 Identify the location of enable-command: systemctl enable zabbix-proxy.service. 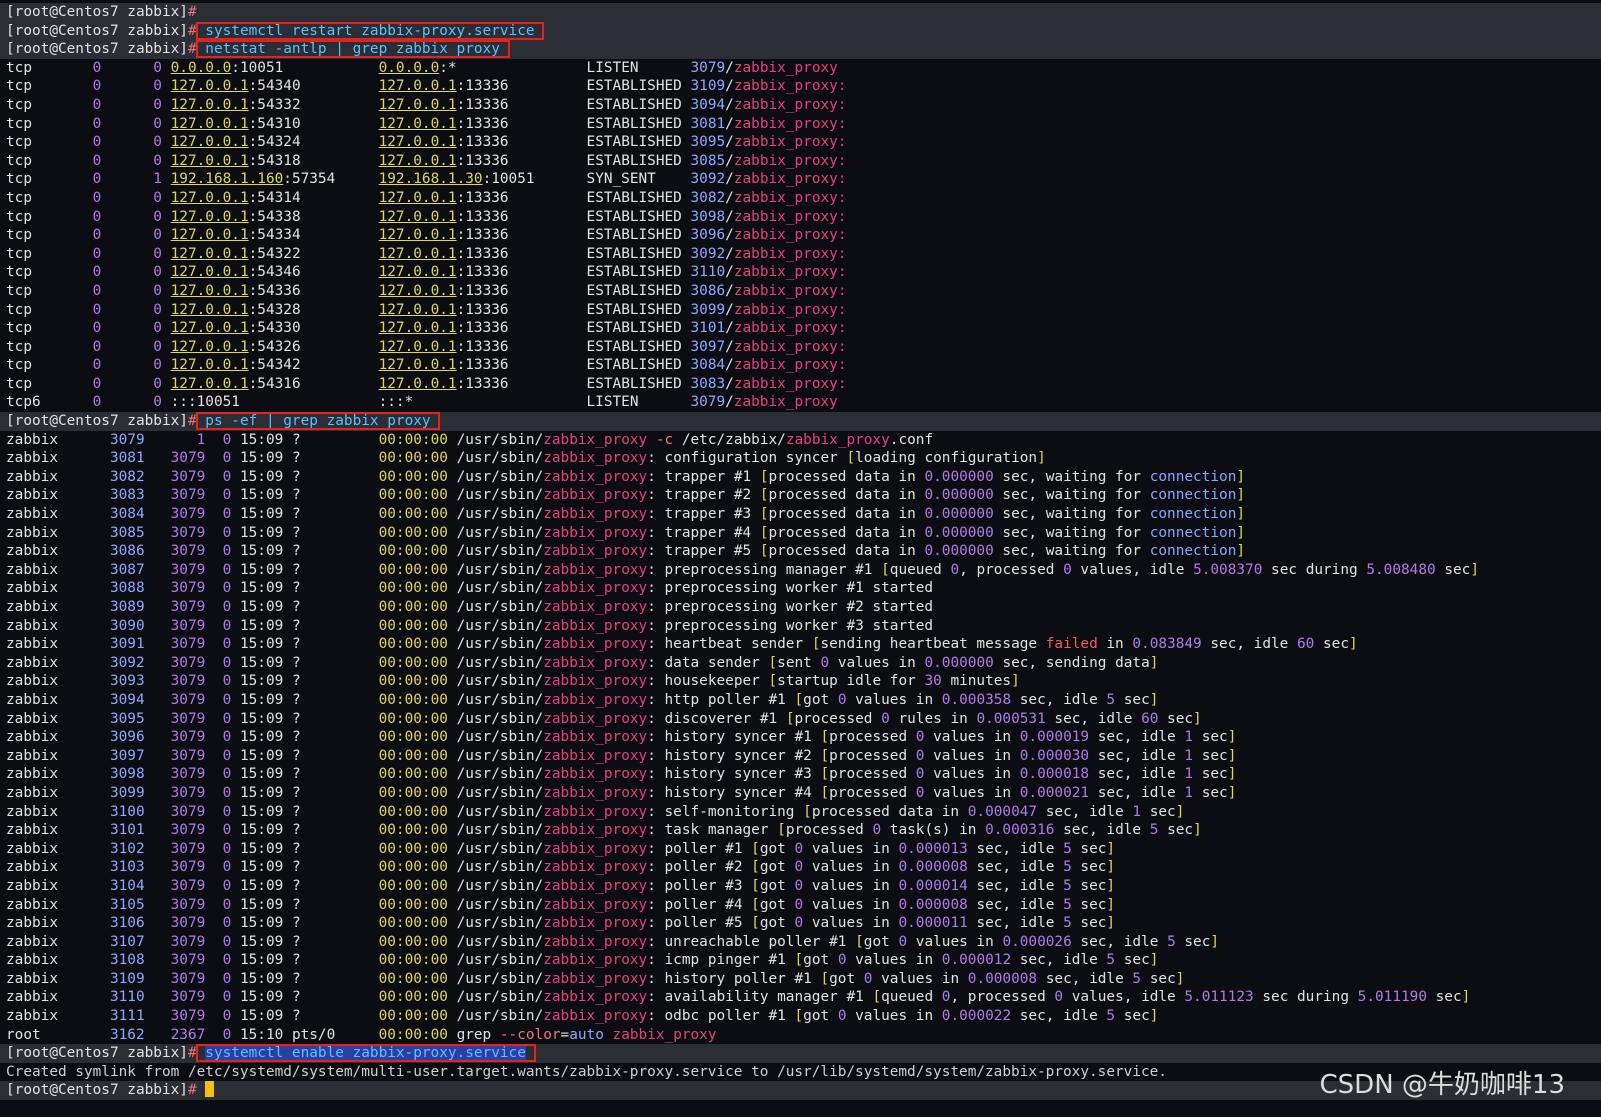
(365, 1053).